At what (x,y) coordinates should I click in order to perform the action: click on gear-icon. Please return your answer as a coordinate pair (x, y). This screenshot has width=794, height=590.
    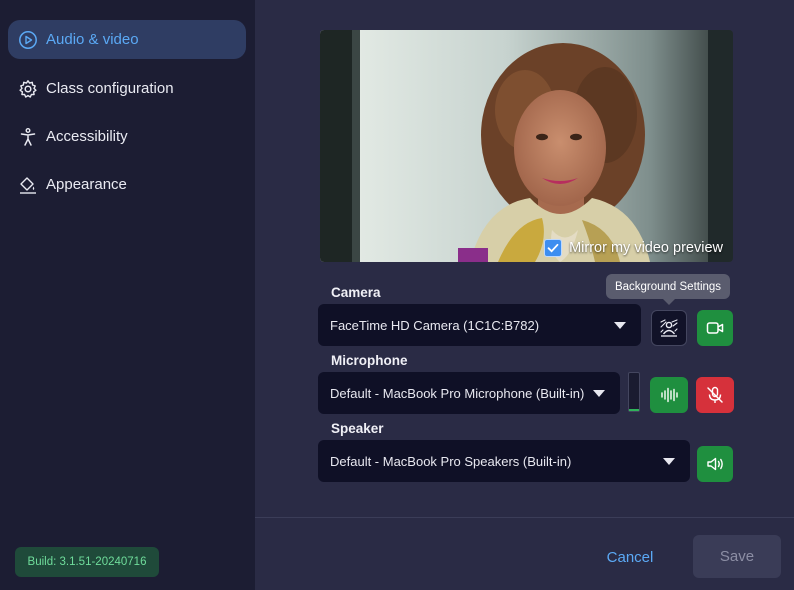
    Looking at the image, I should click on (28, 89).